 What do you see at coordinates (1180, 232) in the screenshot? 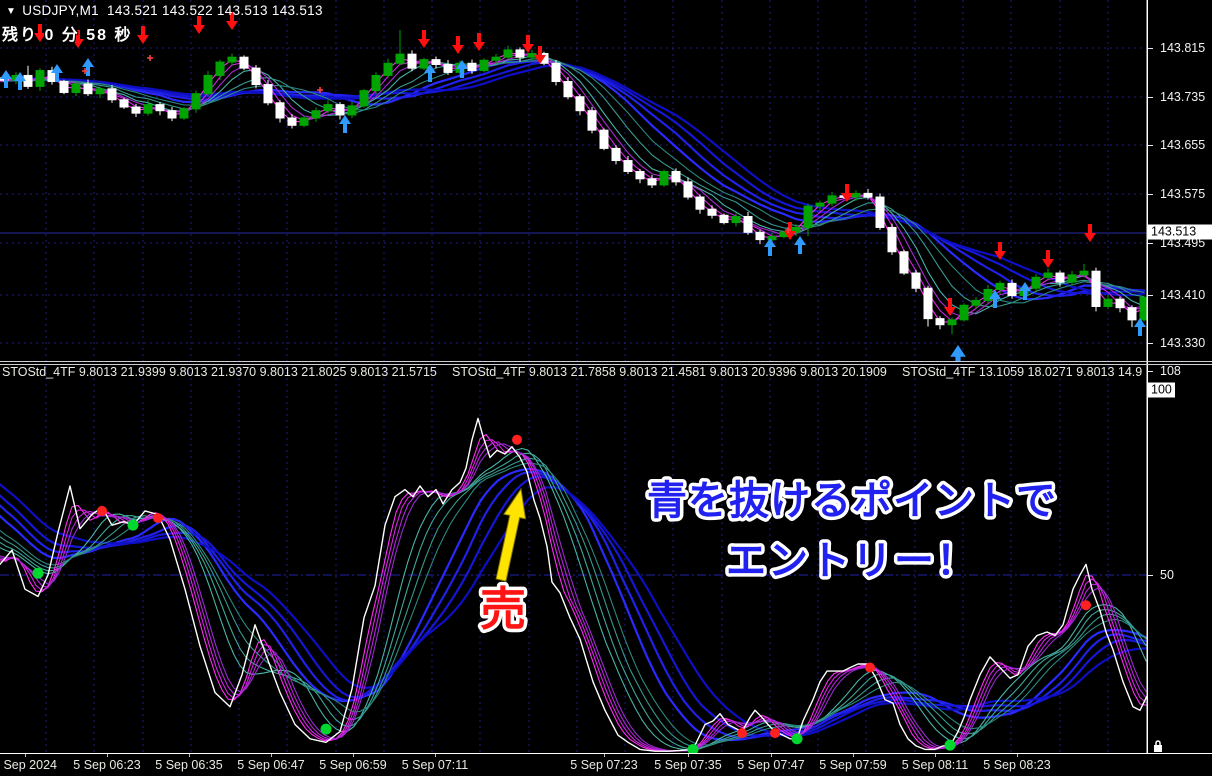
I see `current-price-label: 143.513` at bounding box center [1180, 232].